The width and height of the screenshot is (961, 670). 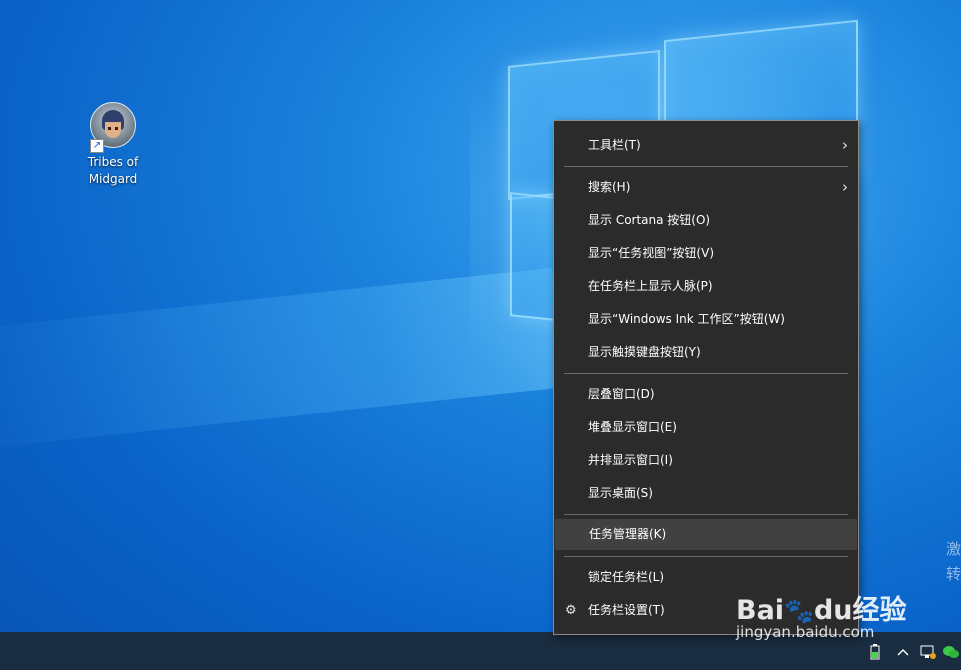 What do you see at coordinates (953, 574) in the screenshot?
I see `activate-windows-line2: 转` at bounding box center [953, 574].